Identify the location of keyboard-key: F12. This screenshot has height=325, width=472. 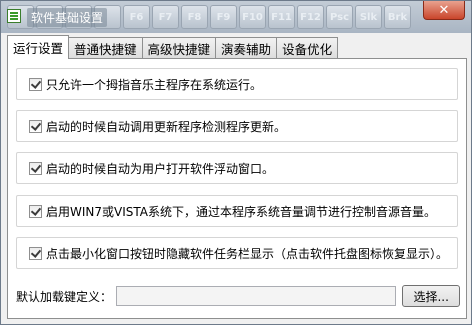
(310, 17).